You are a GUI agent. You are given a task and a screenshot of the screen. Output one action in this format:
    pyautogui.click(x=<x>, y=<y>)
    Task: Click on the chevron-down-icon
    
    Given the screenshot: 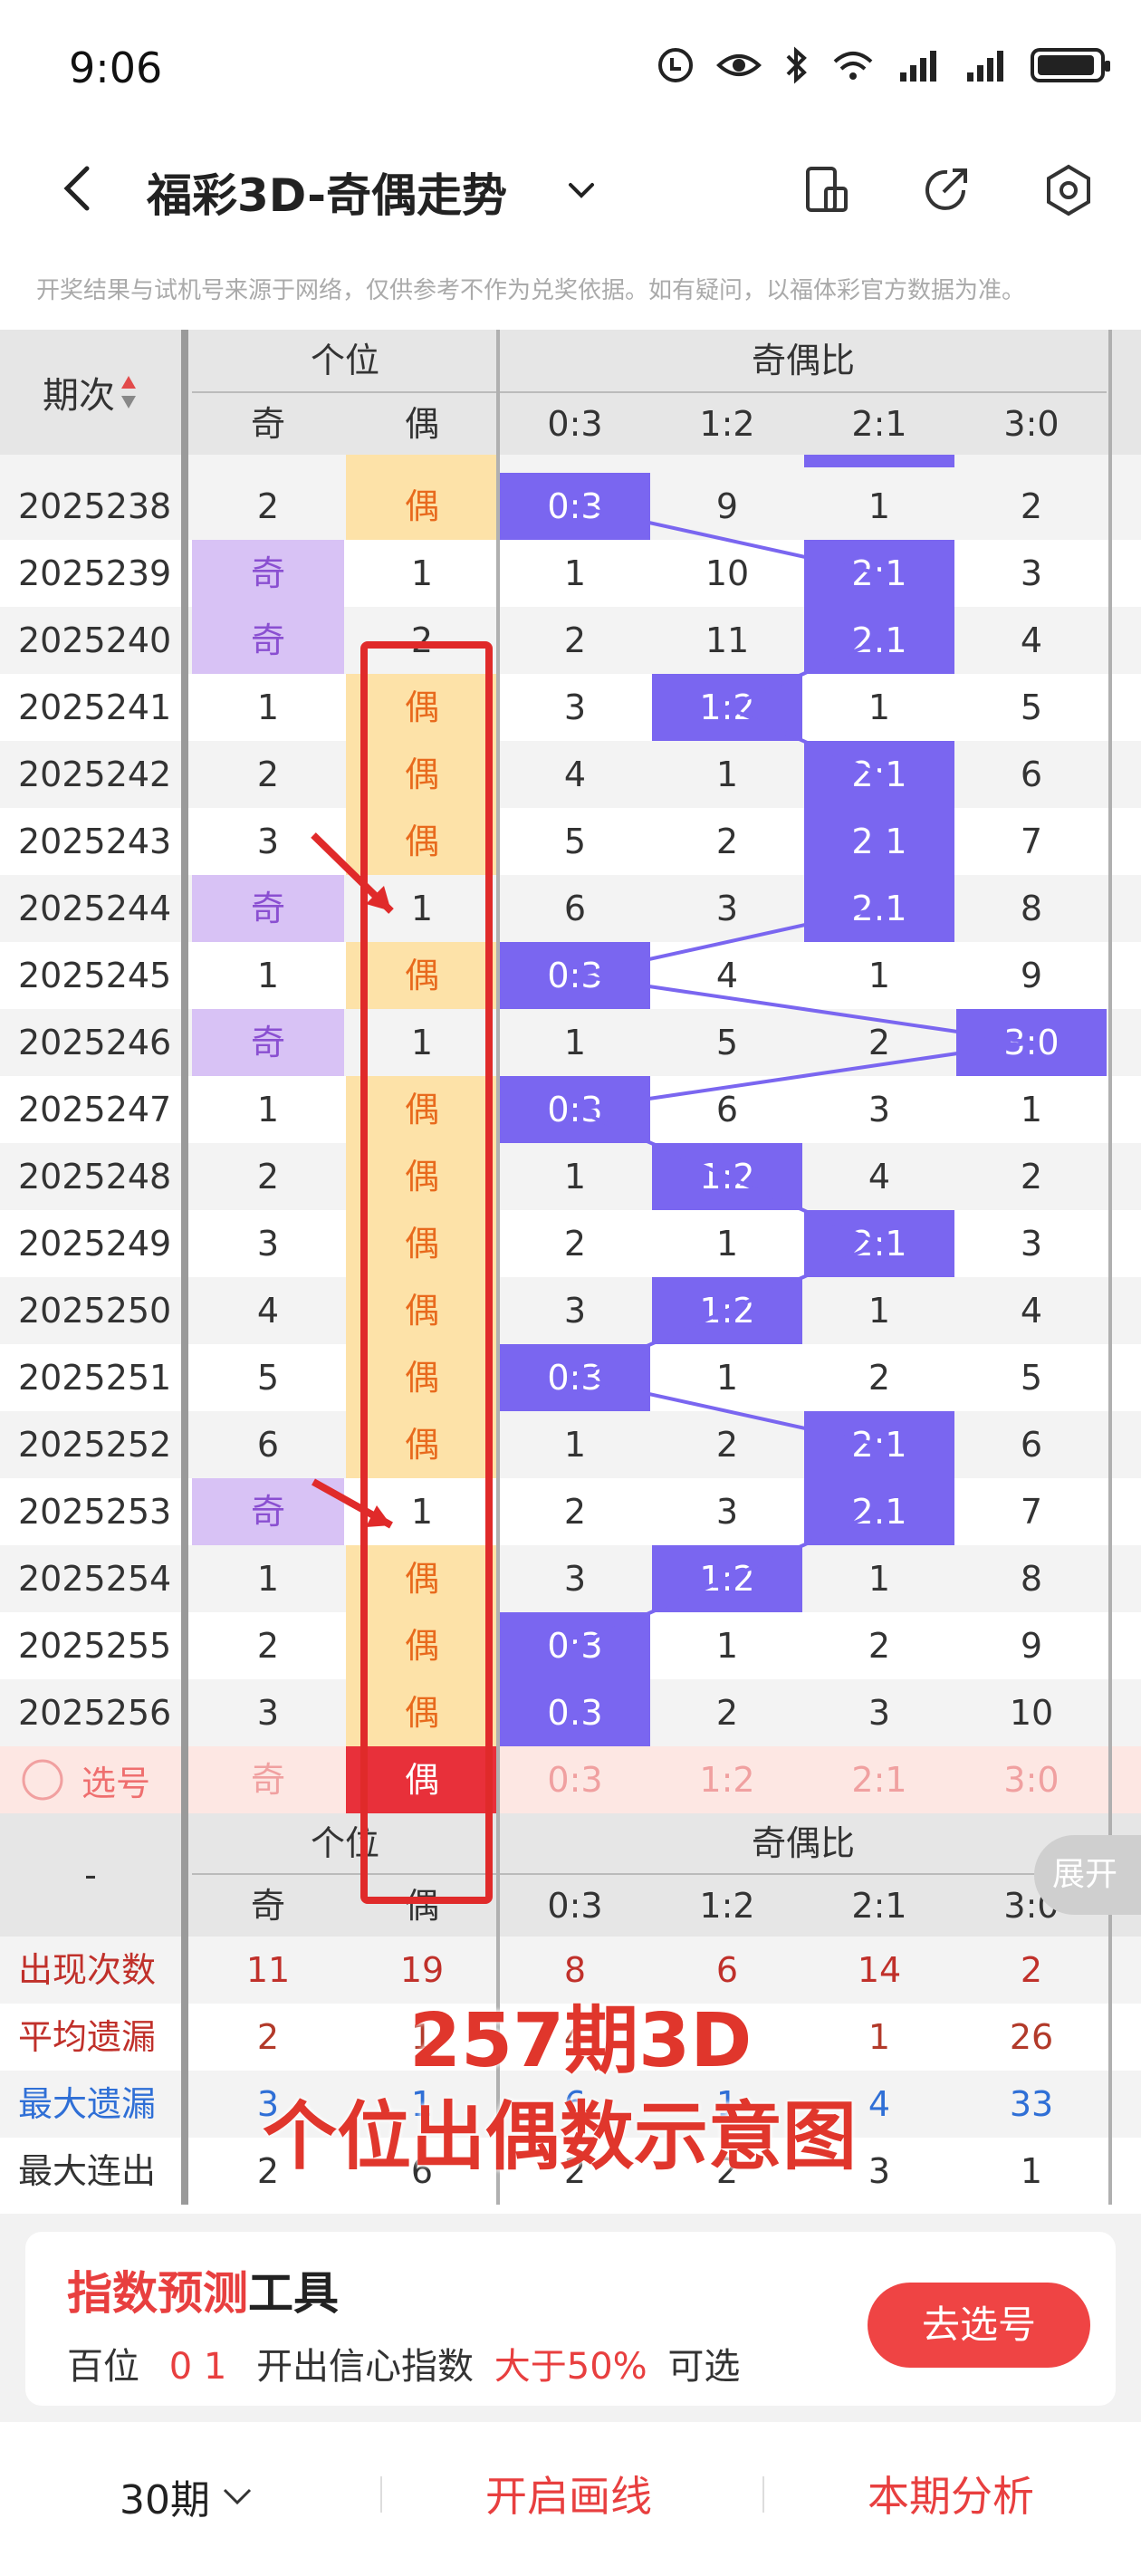 What is the action you would take?
    pyautogui.click(x=237, y=2496)
    